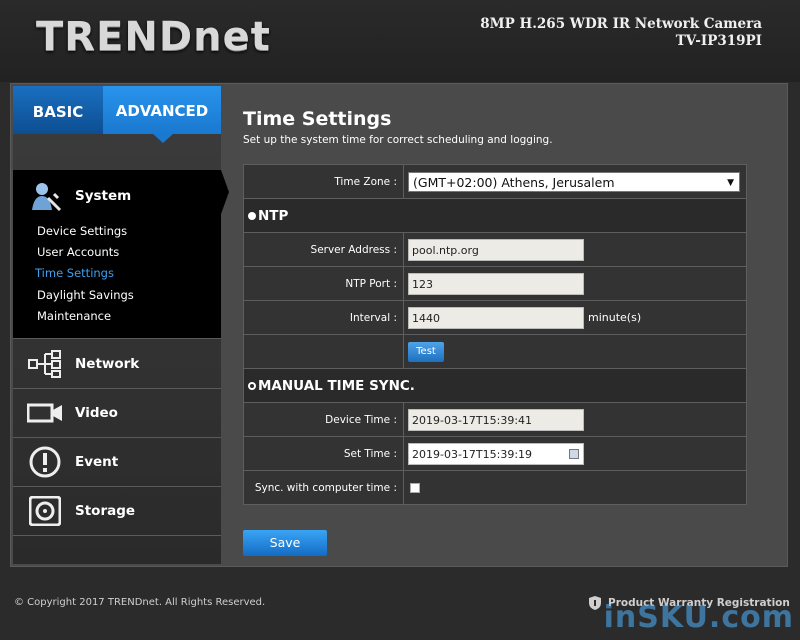  I want to click on save-button: Save, so click(285, 543).